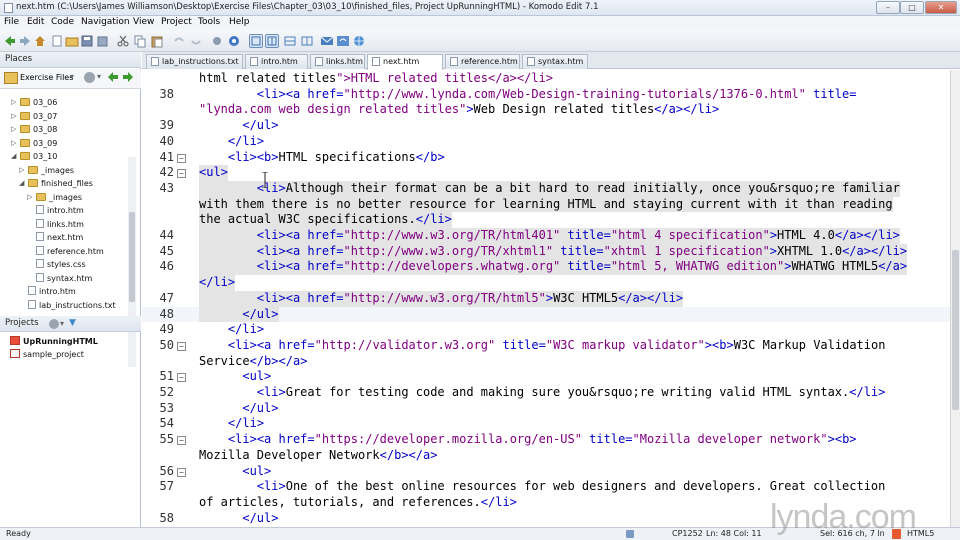 Image resolution: width=960 pixels, height=540 pixels. Describe the element at coordinates (912, 7) in the screenshot. I see `maximize-button: □` at that location.